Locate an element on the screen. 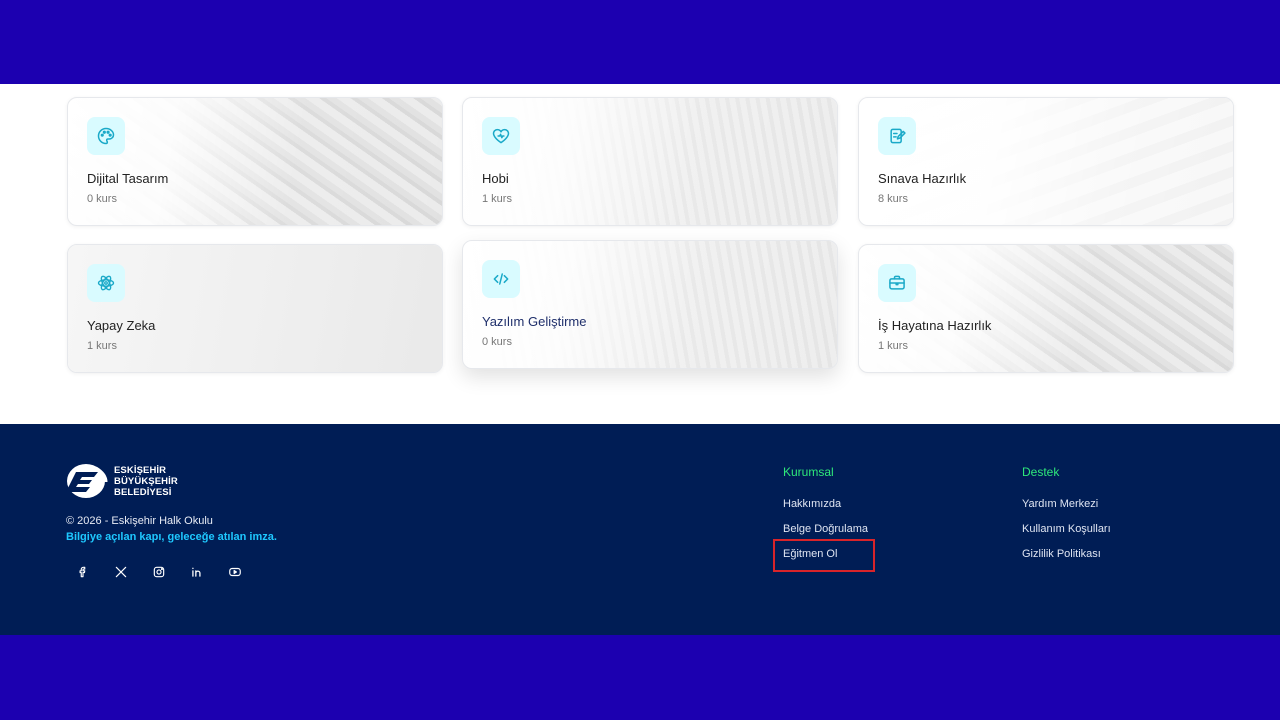 This screenshot has height=720, width=1280. footer-column-title-destek: Destek is located at coordinates (1041, 472).